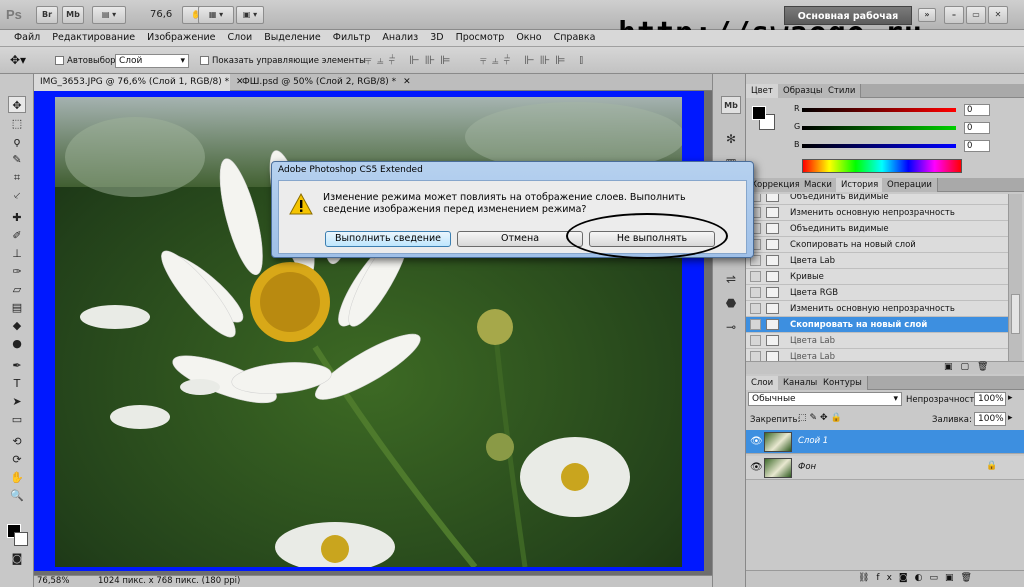 The width and height of the screenshot is (1024, 587). I want to click on cancel-button: Отмена, so click(520, 239).